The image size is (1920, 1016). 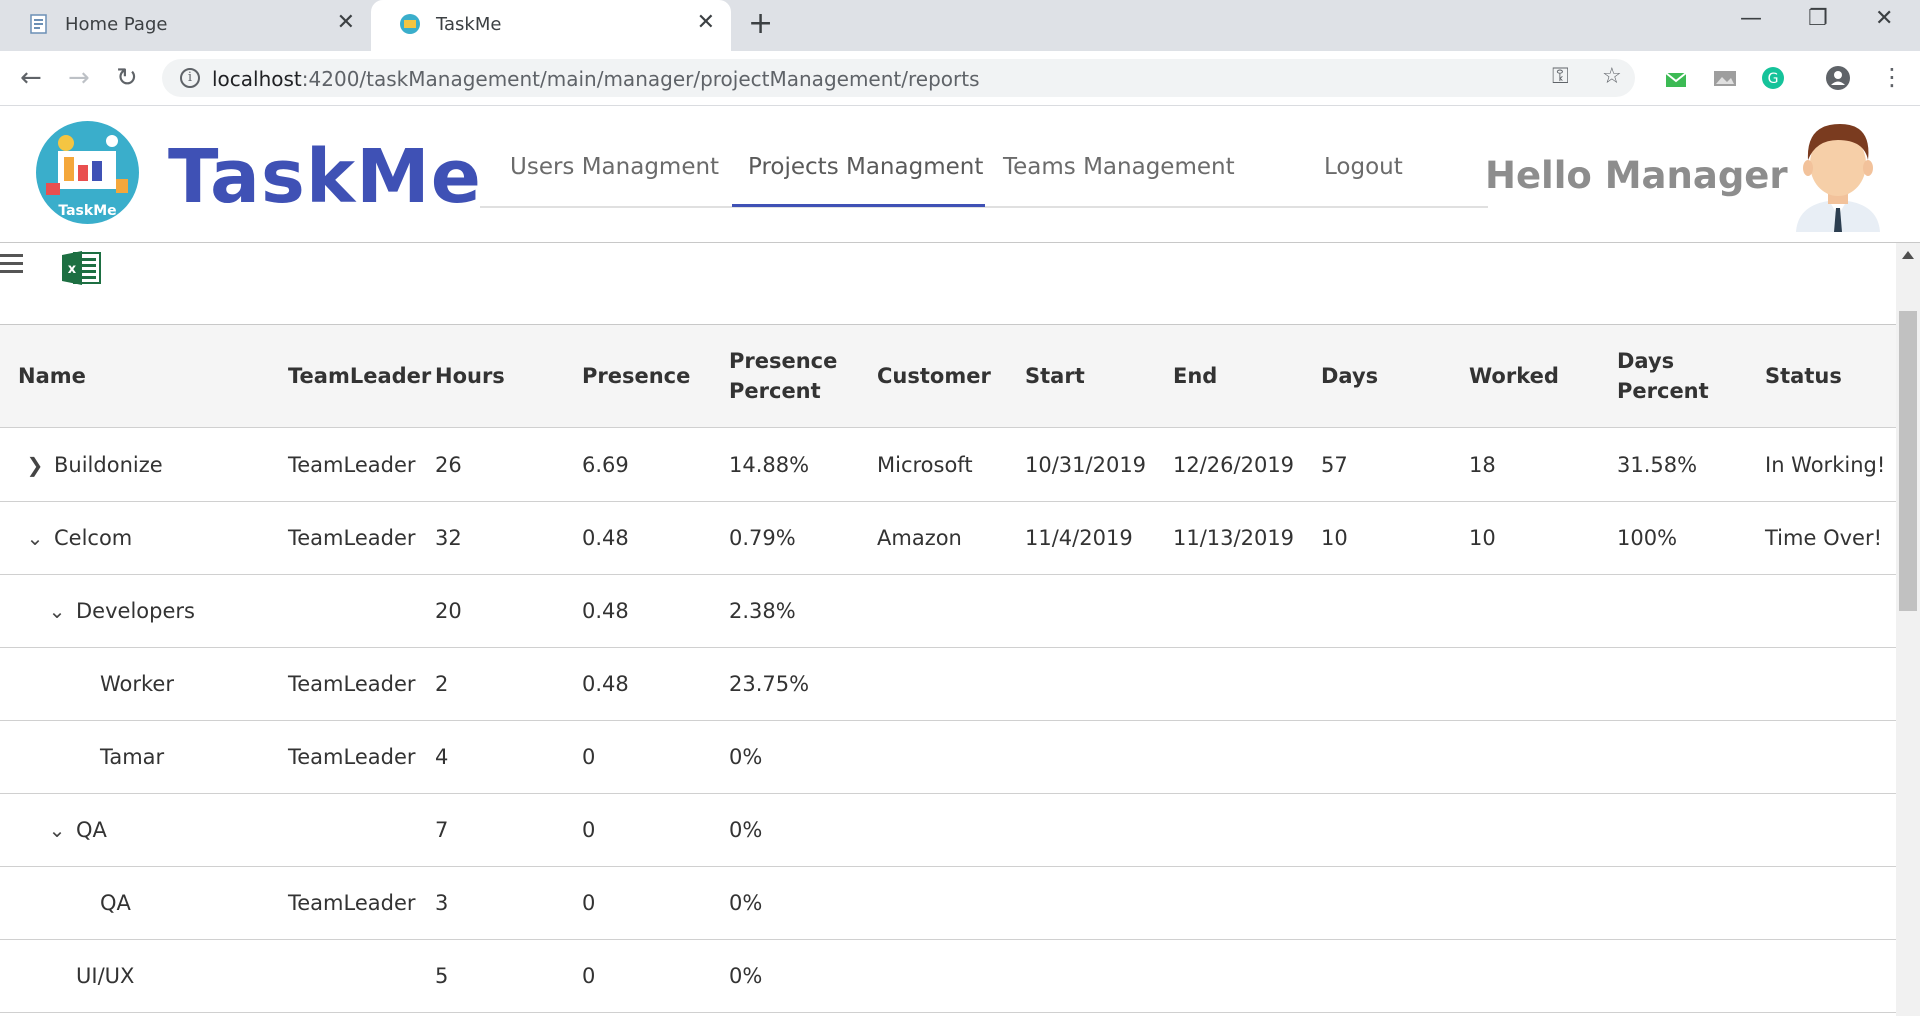 What do you see at coordinates (1908, 629) in the screenshot?
I see `vertical-scrollbar` at bounding box center [1908, 629].